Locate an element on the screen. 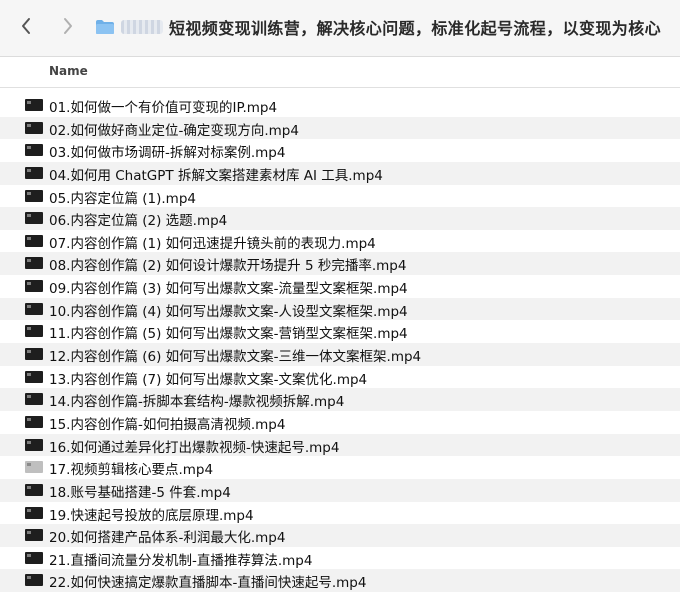 Image resolution: width=680 pixels, height=598 pixels. file-name: 02.如何做好商业定位-确定变现方向.mp4 is located at coordinates (174, 130).